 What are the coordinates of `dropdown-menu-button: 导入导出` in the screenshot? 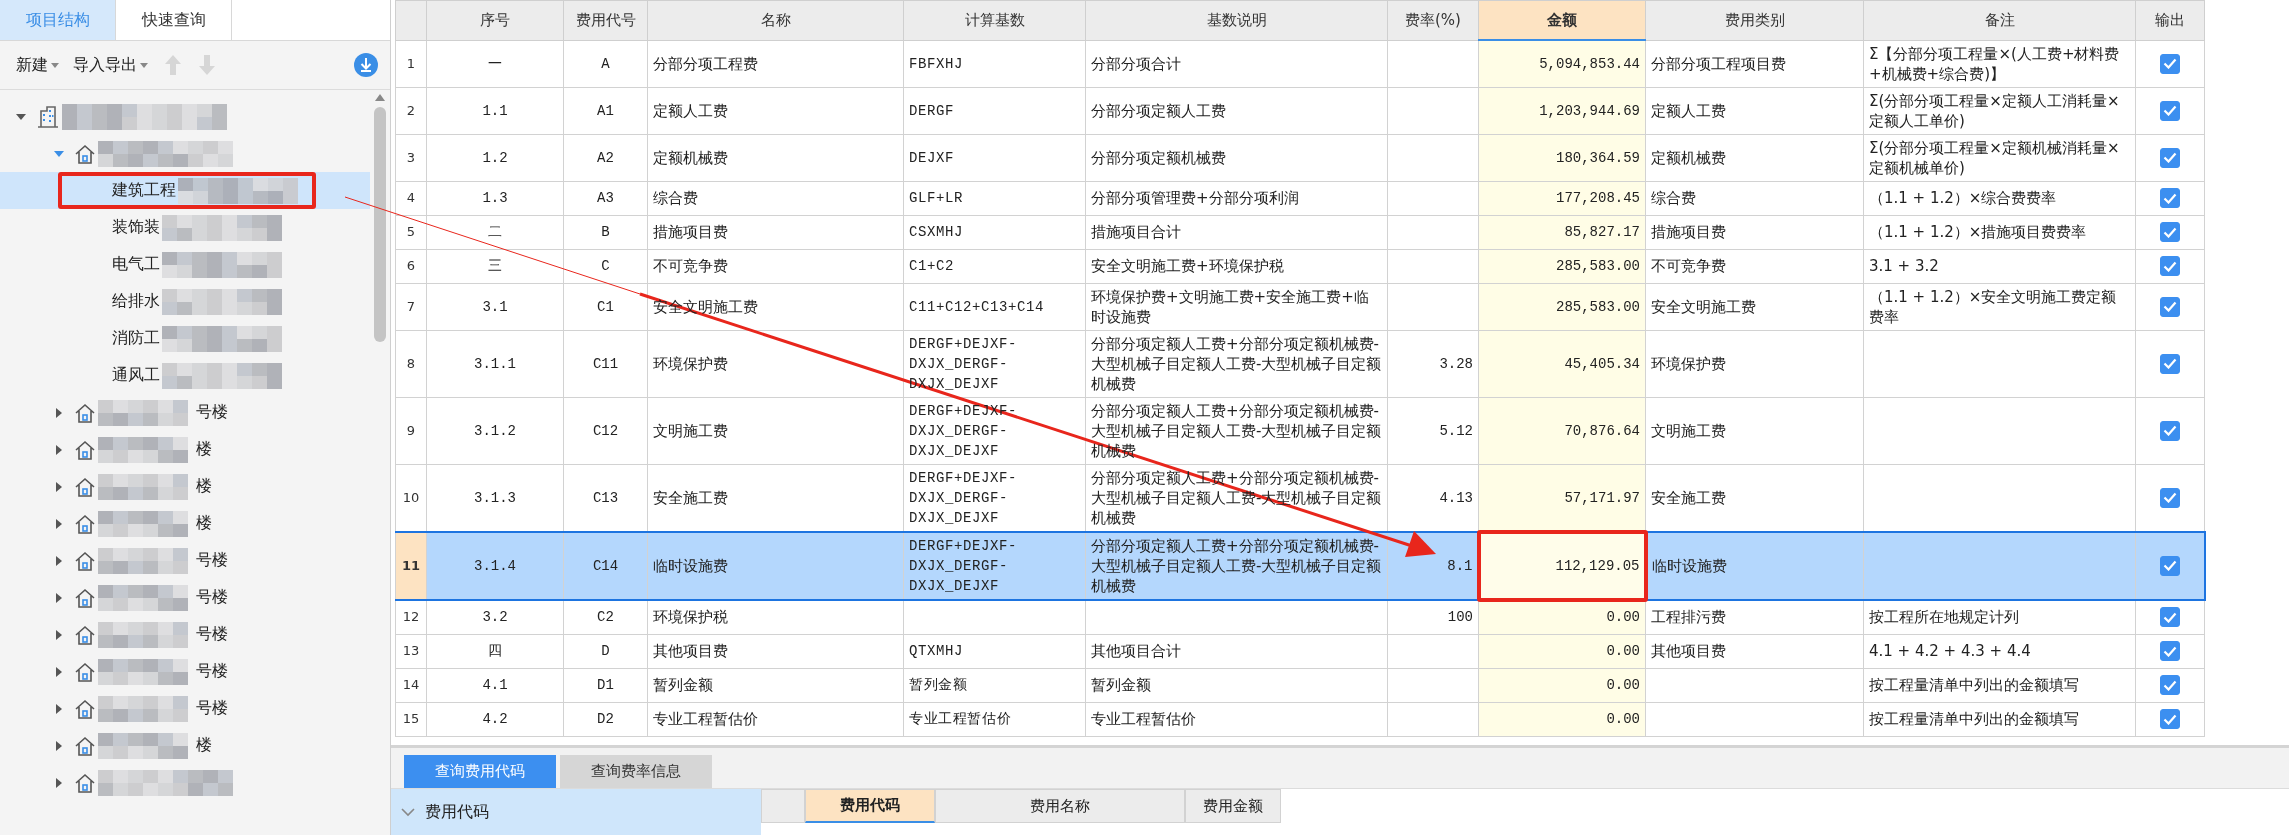 It's located at (110, 65).